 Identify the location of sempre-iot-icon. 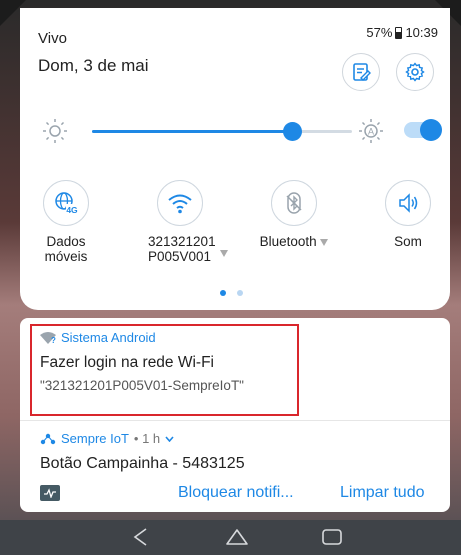
(48, 438).